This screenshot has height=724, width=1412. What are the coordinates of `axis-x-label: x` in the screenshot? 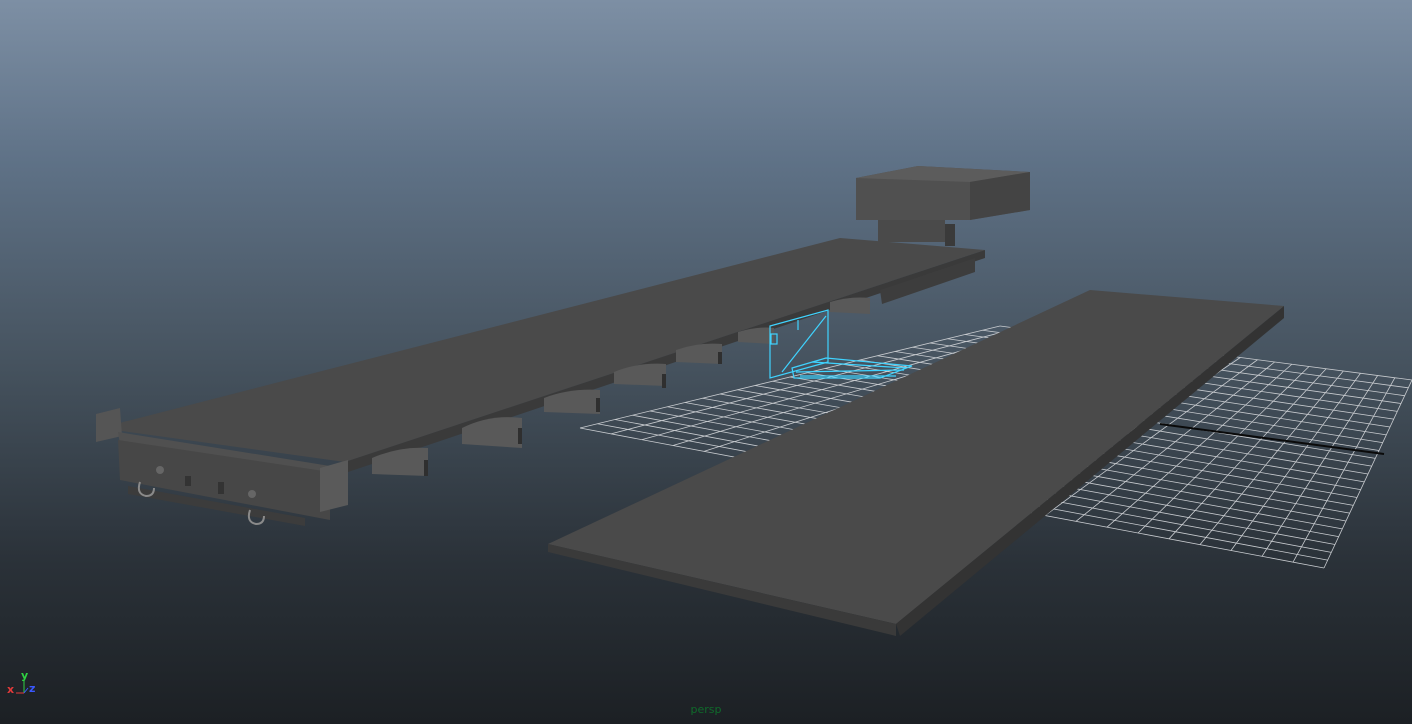 It's located at (11, 689).